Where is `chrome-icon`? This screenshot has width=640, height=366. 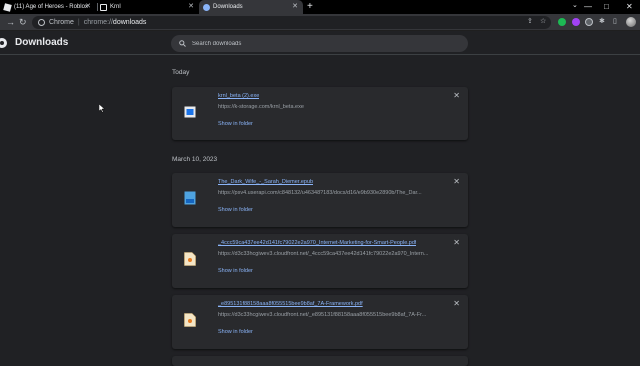
chrome-icon is located at coordinates (41, 22).